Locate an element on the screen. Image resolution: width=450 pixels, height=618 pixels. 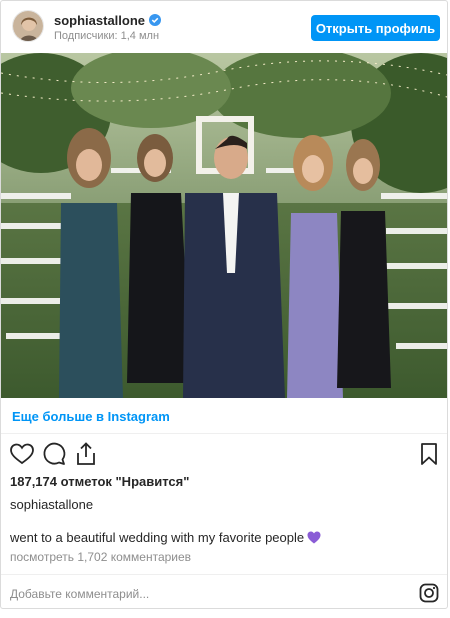
instagram-icon is located at coordinates (429, 593).